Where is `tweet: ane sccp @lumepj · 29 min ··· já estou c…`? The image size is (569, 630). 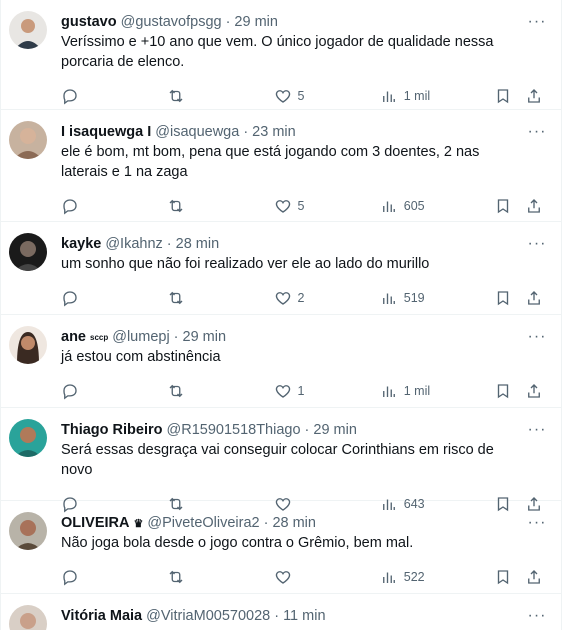
tweet: ane sccp @lumepj · 29 min ··· já estou c… is located at coordinates (281, 361).